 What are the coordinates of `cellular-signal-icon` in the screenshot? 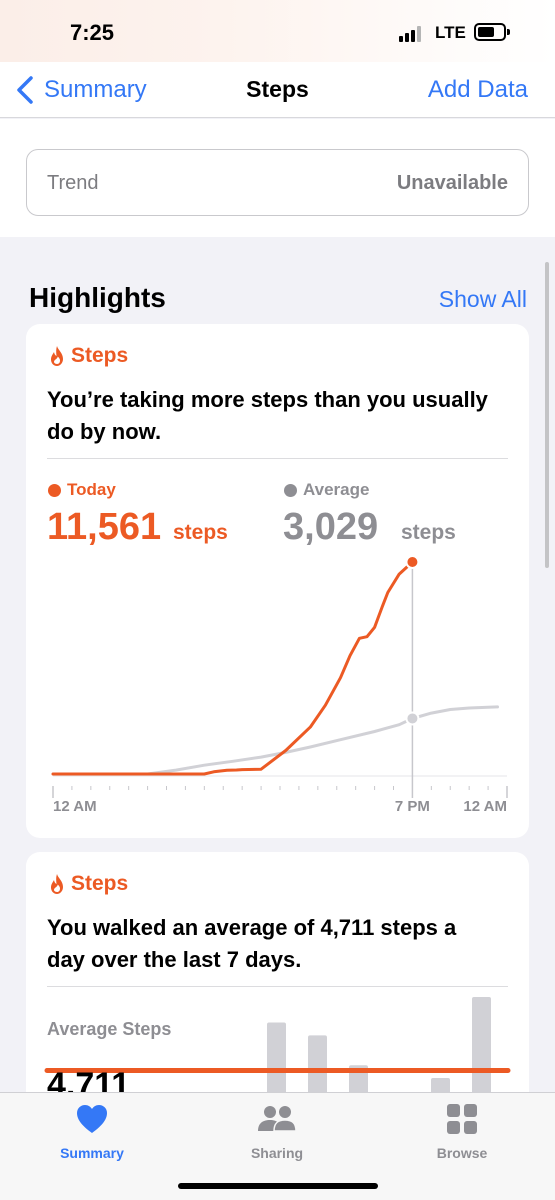 It's located at (412, 34).